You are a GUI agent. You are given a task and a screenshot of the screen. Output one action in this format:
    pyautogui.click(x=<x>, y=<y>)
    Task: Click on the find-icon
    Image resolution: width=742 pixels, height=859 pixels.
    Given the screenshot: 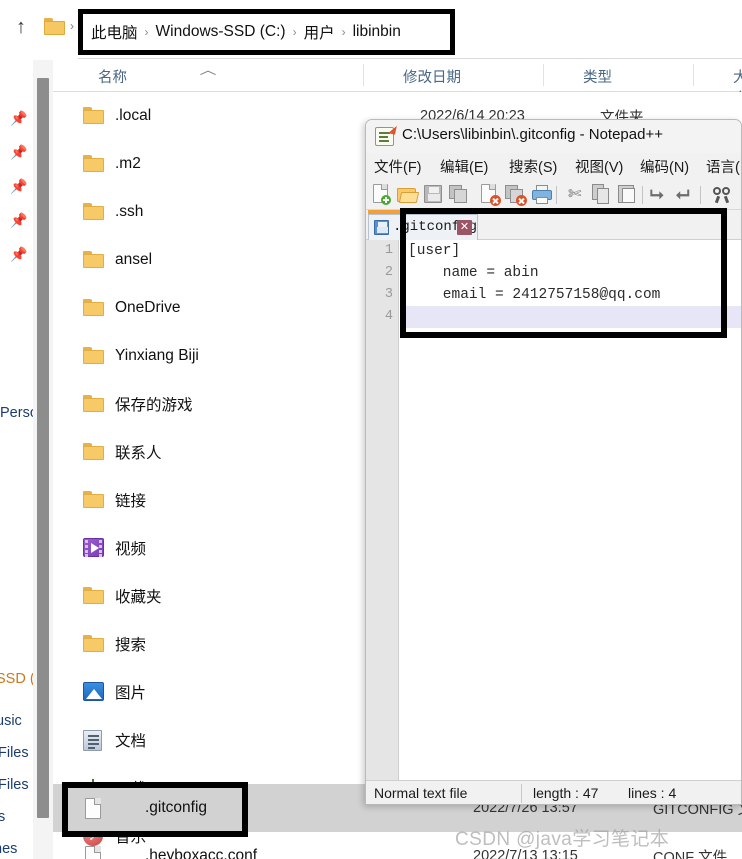 What is the action you would take?
    pyautogui.click(x=722, y=194)
    